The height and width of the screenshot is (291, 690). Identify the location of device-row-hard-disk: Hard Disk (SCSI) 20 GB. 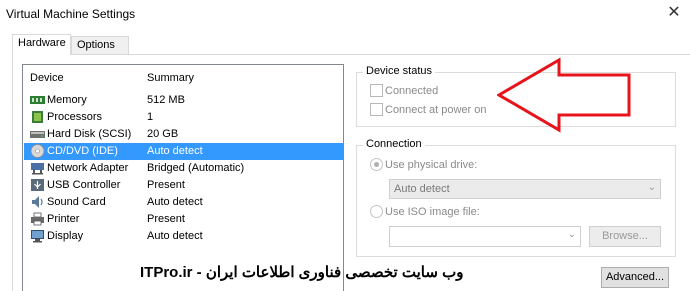
(183, 134).